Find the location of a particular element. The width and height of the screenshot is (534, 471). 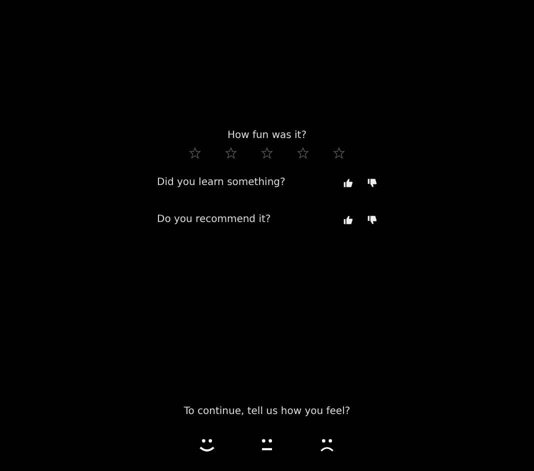

question-label: Do you recommend it? is located at coordinates (214, 220).